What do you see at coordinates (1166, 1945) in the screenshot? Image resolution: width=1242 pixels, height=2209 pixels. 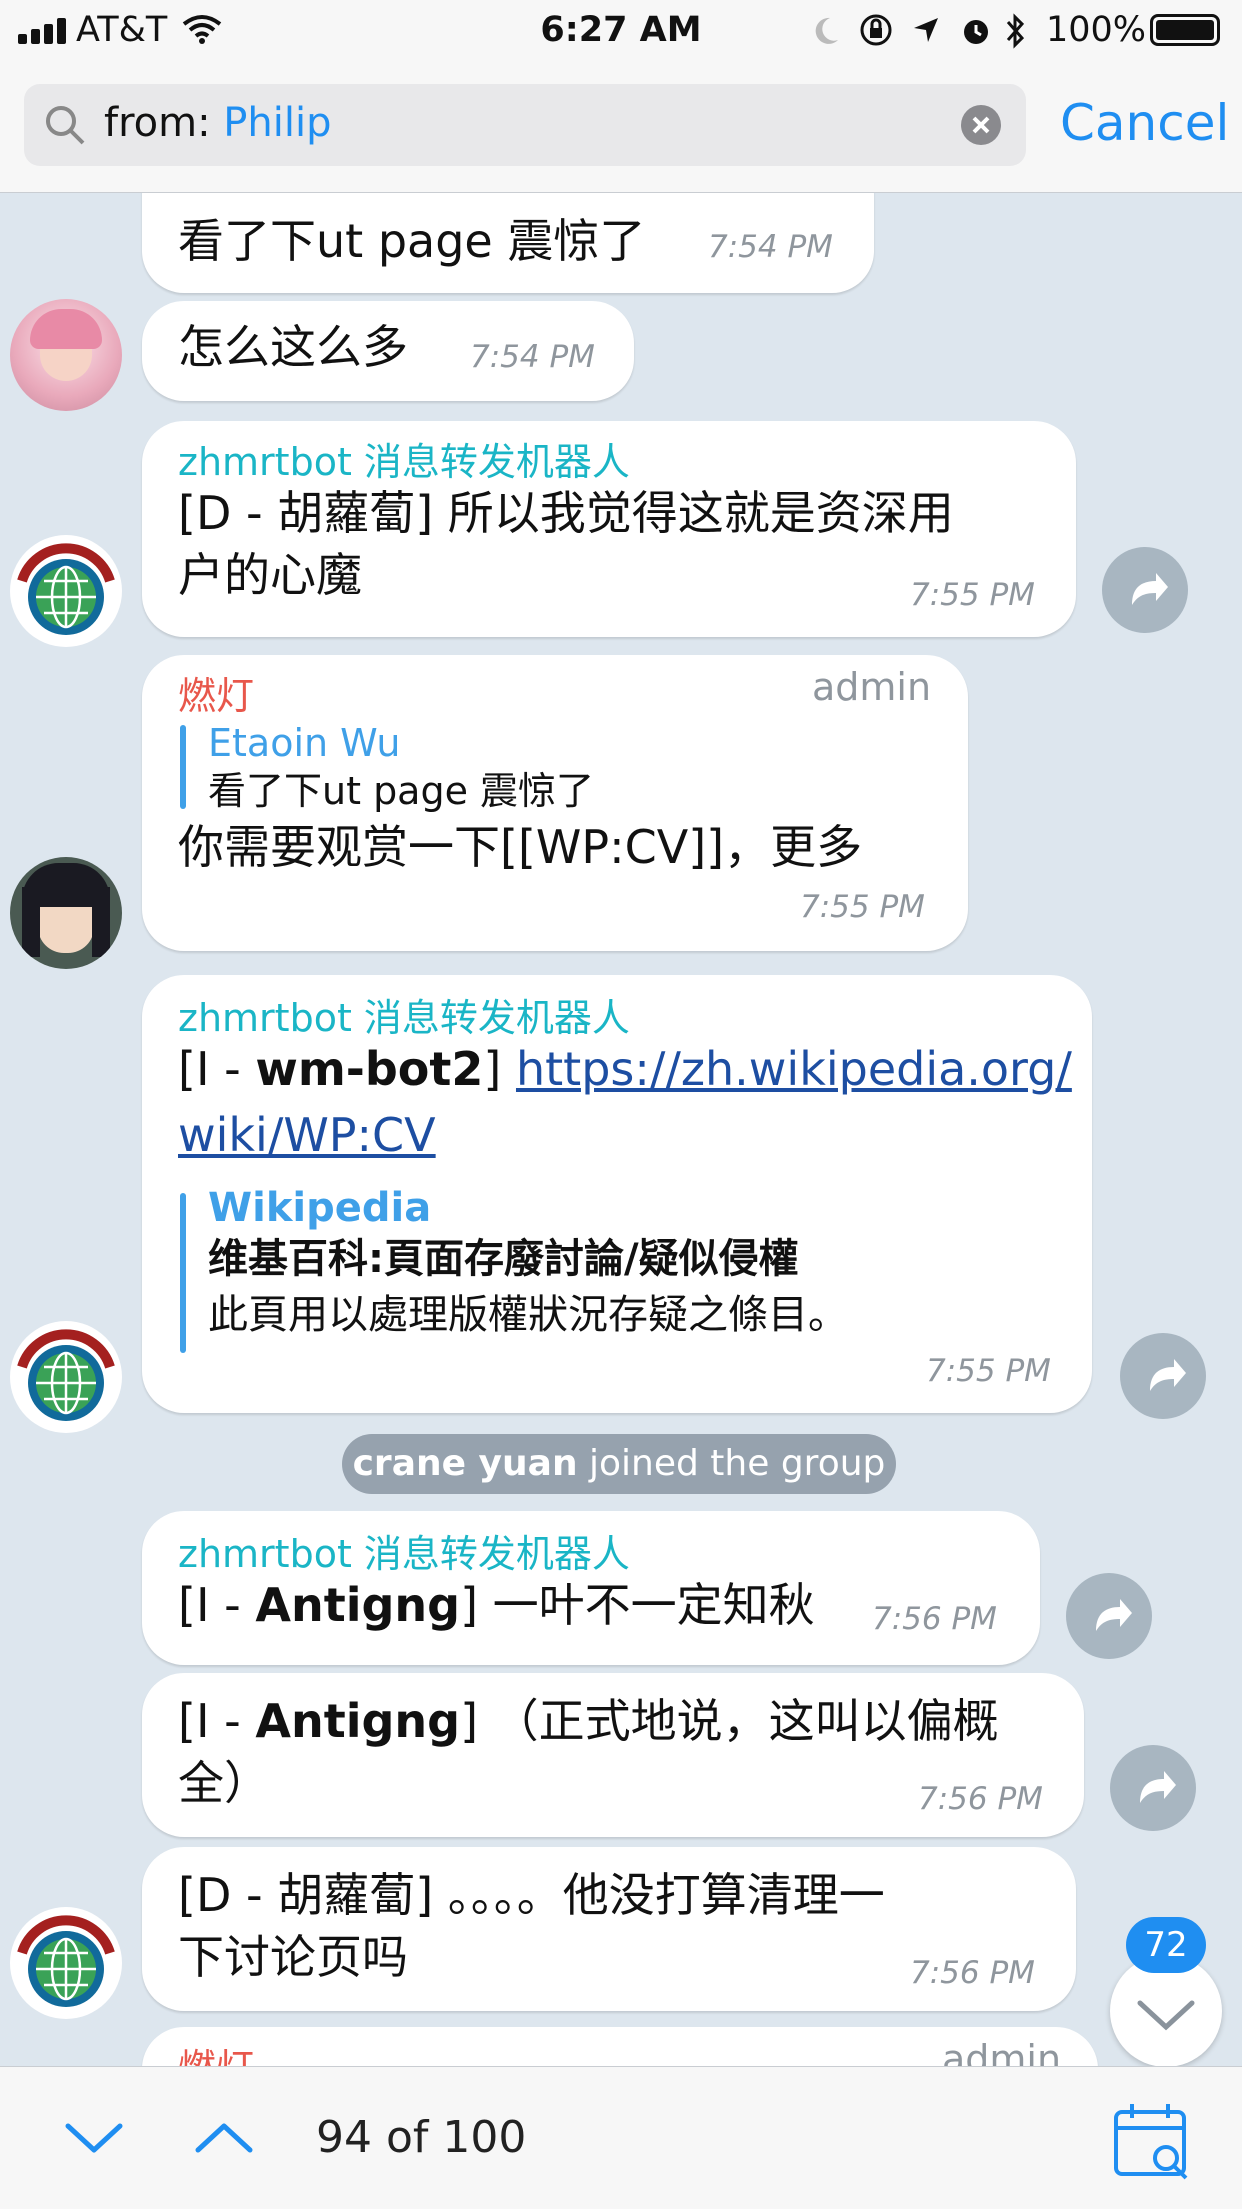 I see `unread-count-badge: 72` at bounding box center [1166, 1945].